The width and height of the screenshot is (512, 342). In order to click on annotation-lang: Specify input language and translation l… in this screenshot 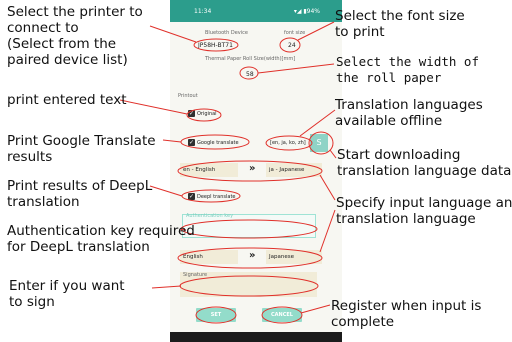, I will do `click(424, 211)`.